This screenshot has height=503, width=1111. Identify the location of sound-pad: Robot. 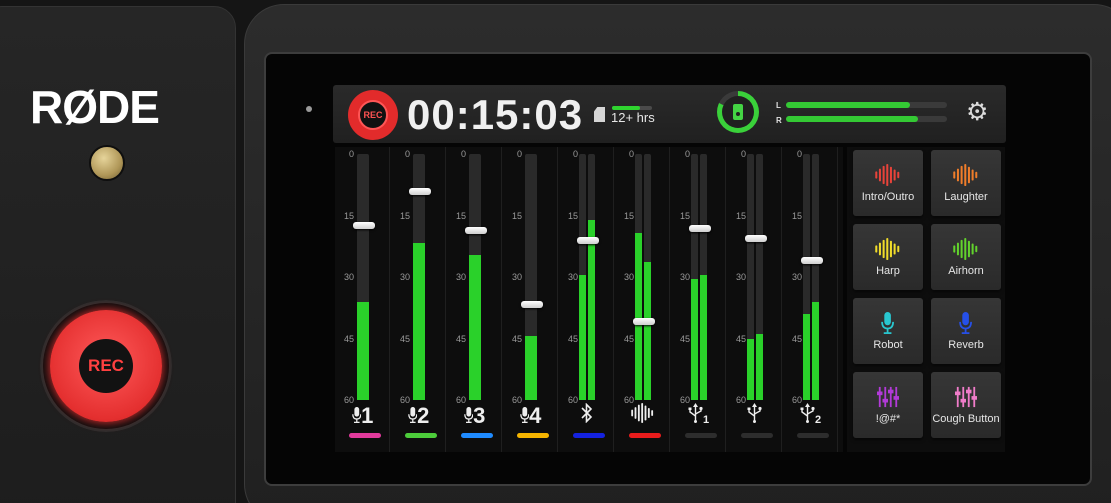
(888, 331).